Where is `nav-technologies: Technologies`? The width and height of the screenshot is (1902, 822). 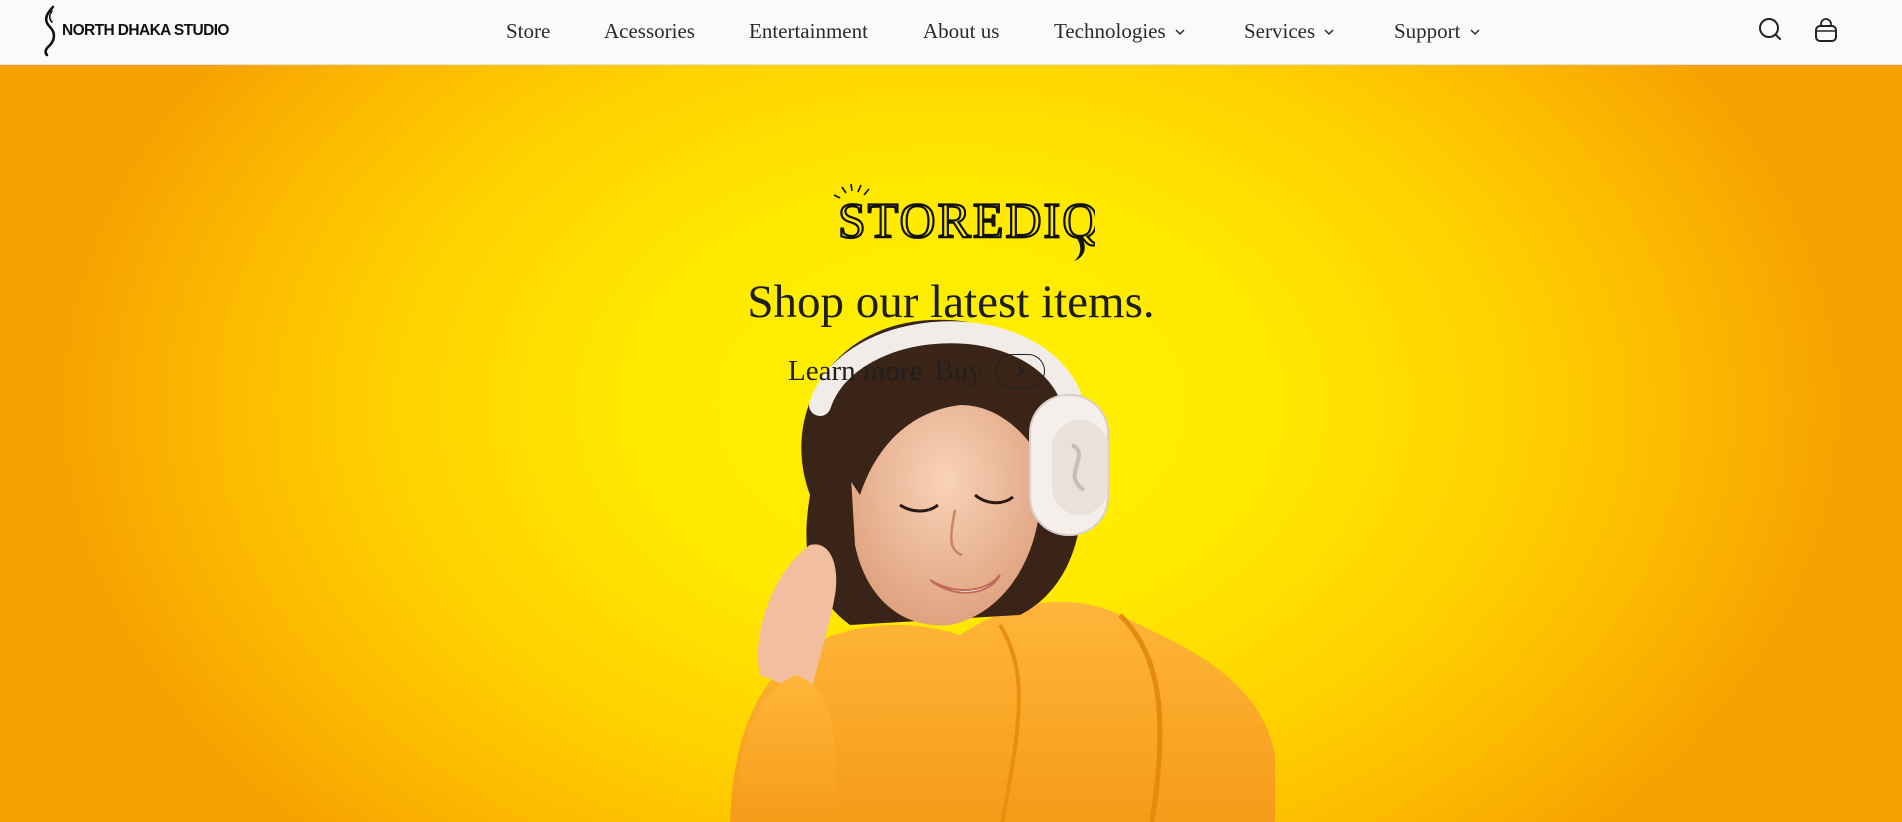 nav-technologies: Technologies is located at coordinates (1120, 31).